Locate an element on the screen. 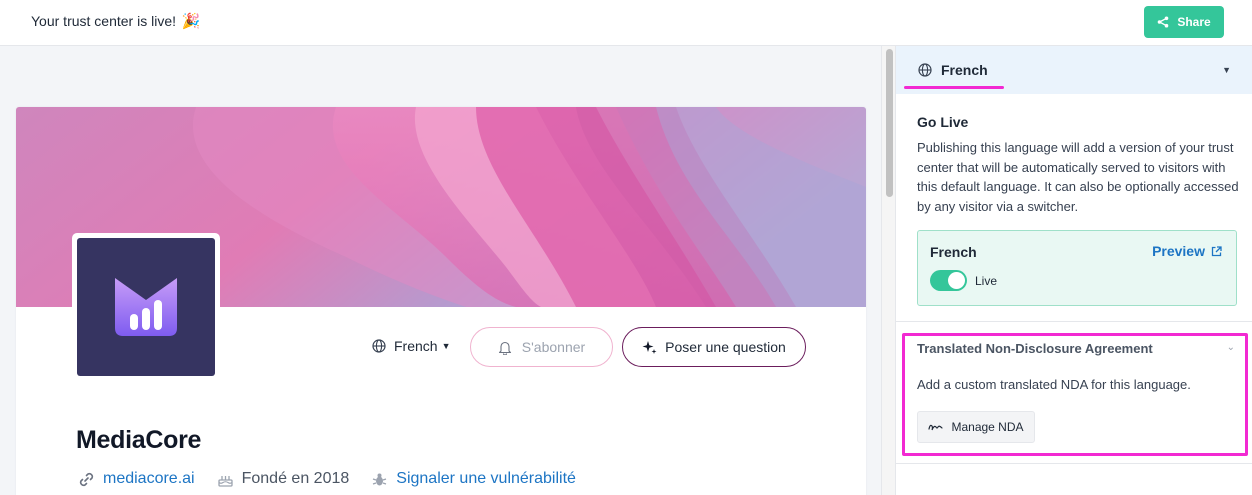 The image size is (1252, 495). manage-nda-label: Manage NDA is located at coordinates (987, 427).